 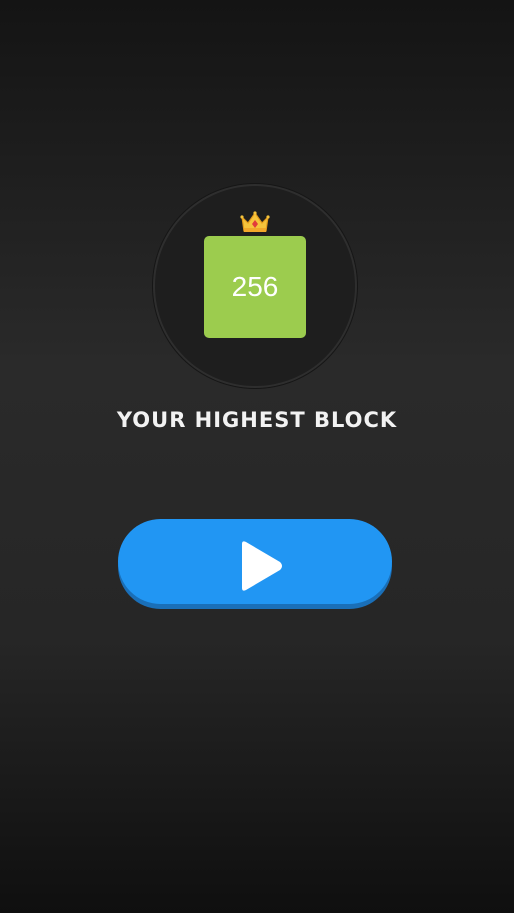 What do you see at coordinates (255, 221) in the screenshot?
I see `crown-icon` at bounding box center [255, 221].